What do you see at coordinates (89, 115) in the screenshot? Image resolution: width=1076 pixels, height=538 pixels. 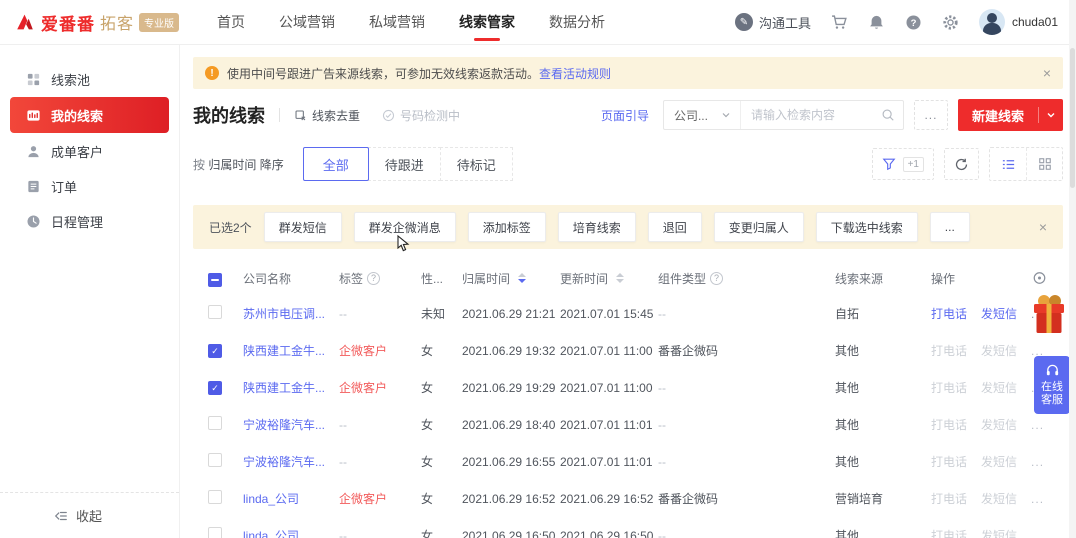 I see `sidebar-item-my-leads: 我的线索` at bounding box center [89, 115].